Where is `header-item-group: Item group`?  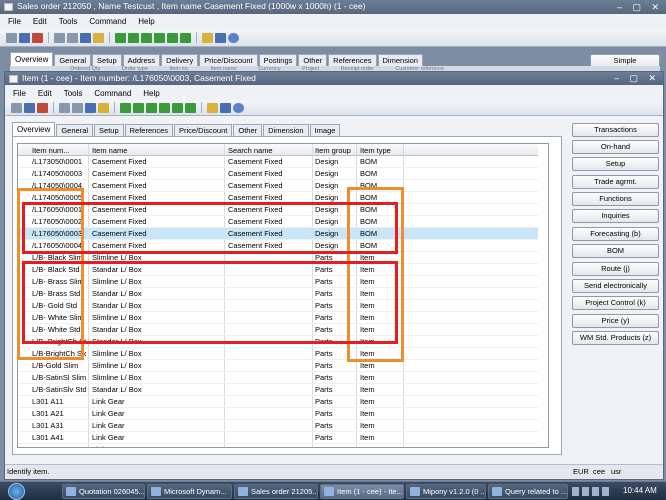 header-item-group: Item group is located at coordinates (333, 150).